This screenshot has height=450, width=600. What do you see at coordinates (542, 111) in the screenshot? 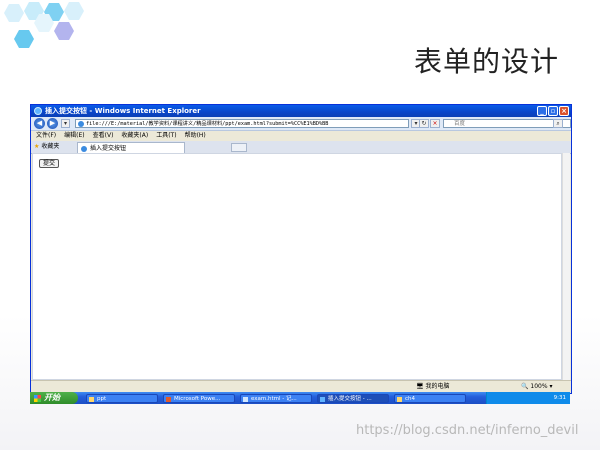
I see `minimize-button: _` at bounding box center [542, 111].